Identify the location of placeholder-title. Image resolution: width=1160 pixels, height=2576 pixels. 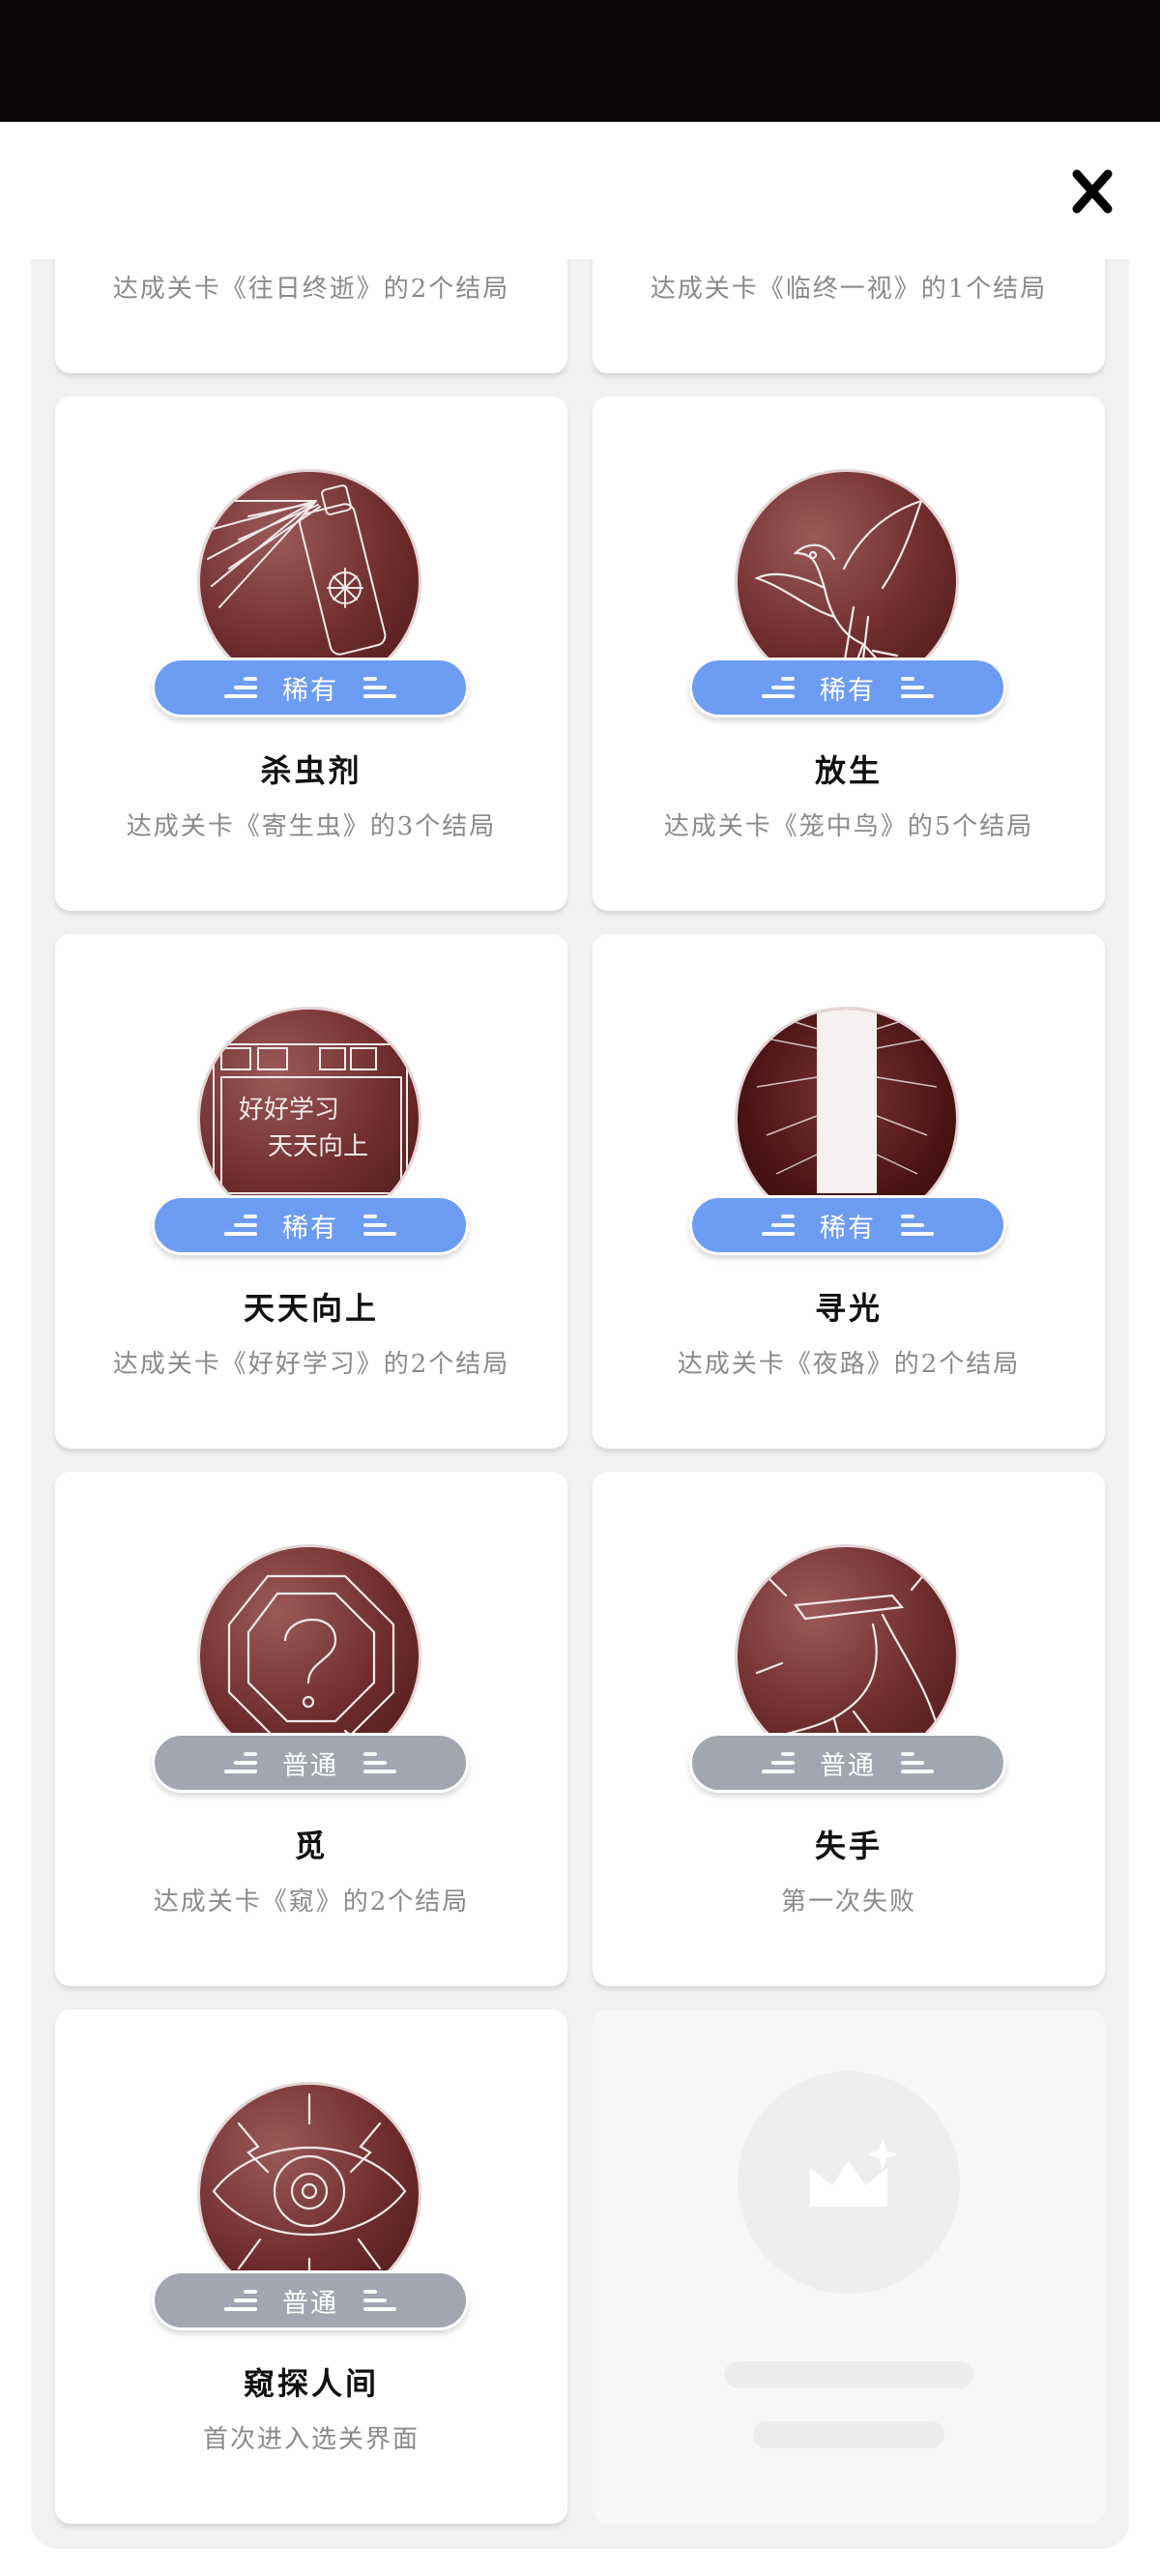
(849, 2374).